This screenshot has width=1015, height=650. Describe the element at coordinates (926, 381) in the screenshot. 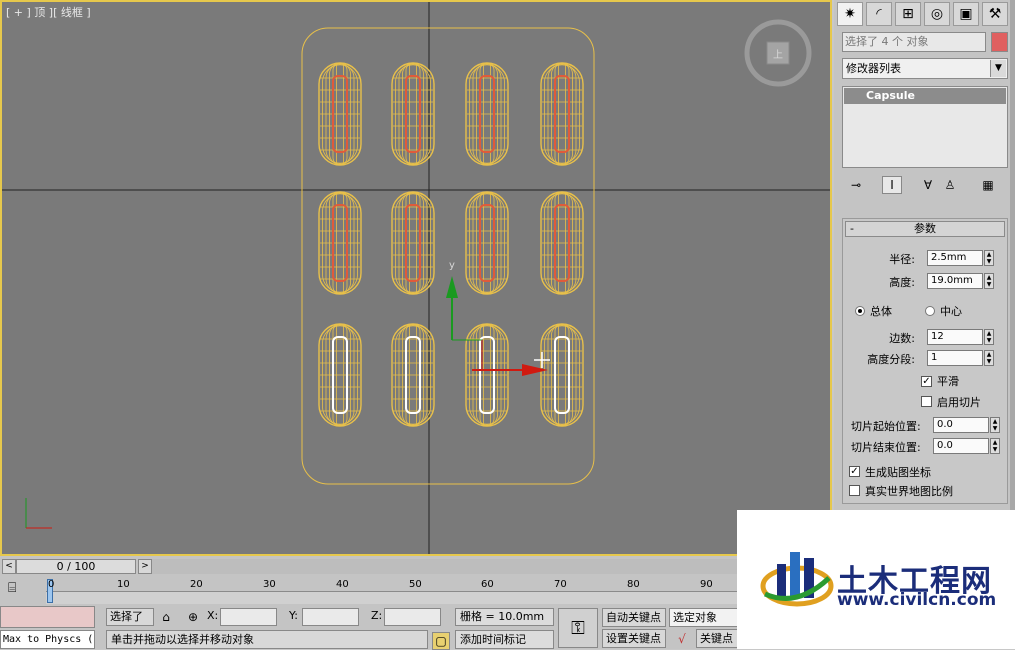

I see `smooth-checkbox: ✓` at that location.